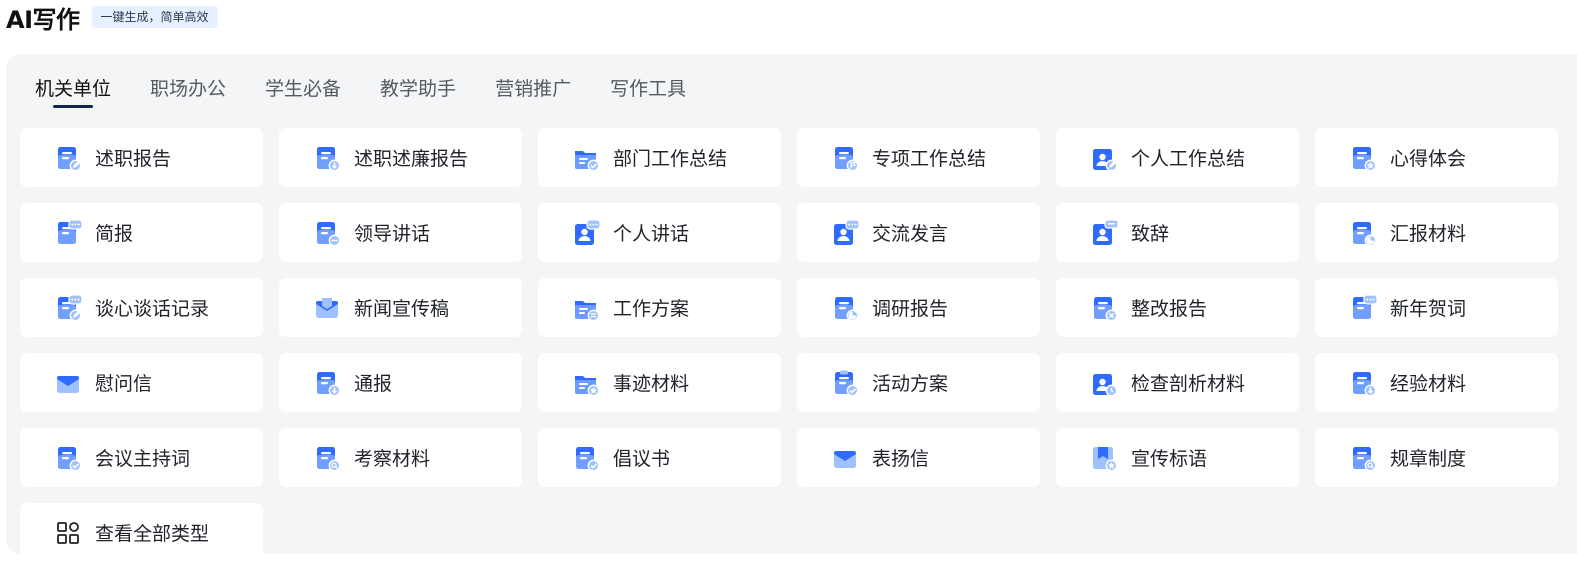 The width and height of the screenshot is (1577, 562). I want to click on template-card: 经验材料, so click(1436, 382).